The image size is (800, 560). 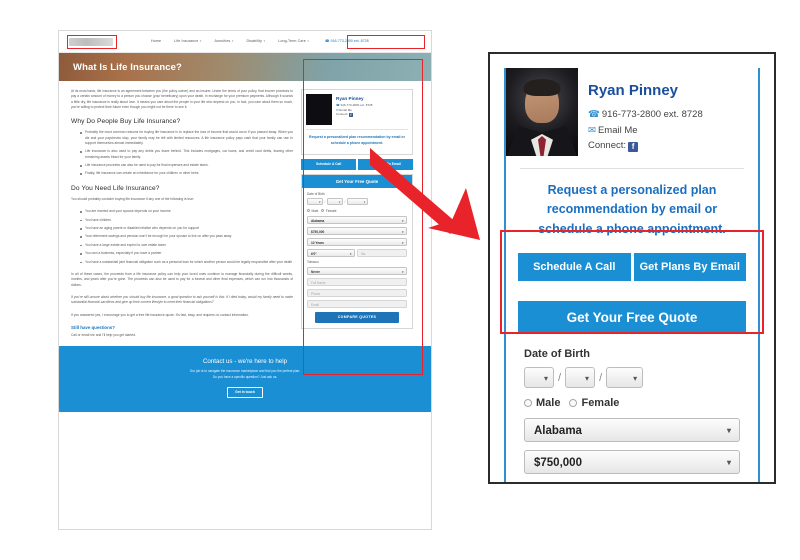 What do you see at coordinates (357, 281) in the screenshot?
I see `full-name-input: Full Name` at bounding box center [357, 281].